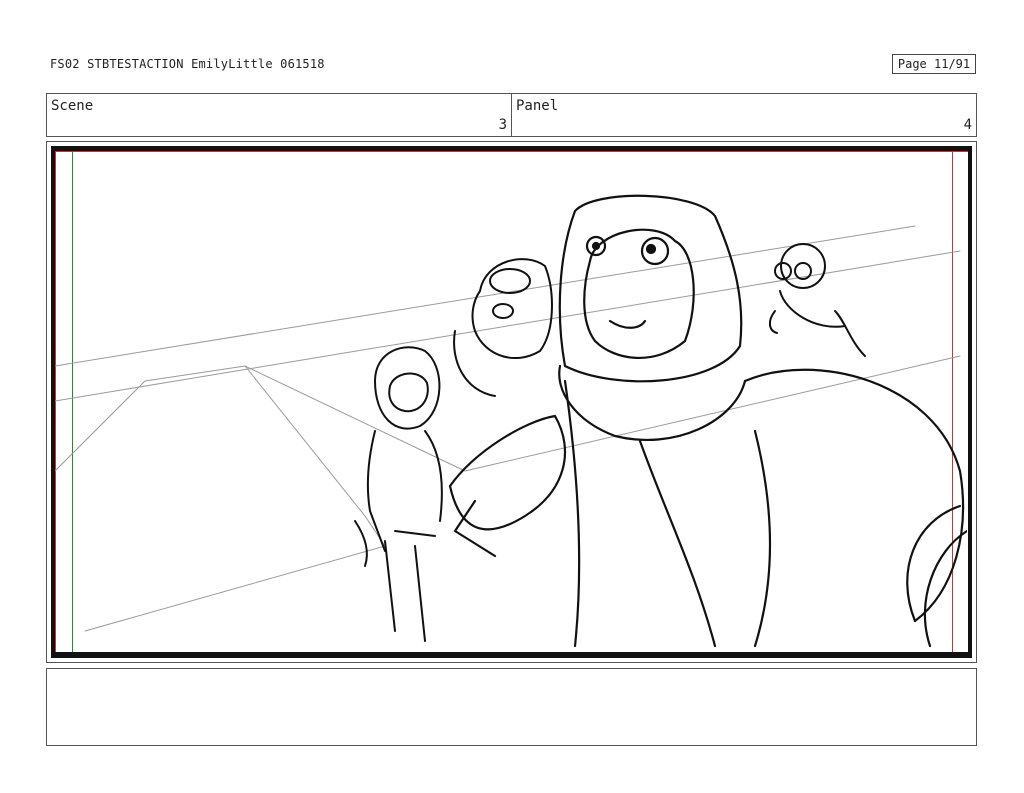 The image size is (1024, 793). I want to click on scene-cell: Scene 3, so click(279, 115).